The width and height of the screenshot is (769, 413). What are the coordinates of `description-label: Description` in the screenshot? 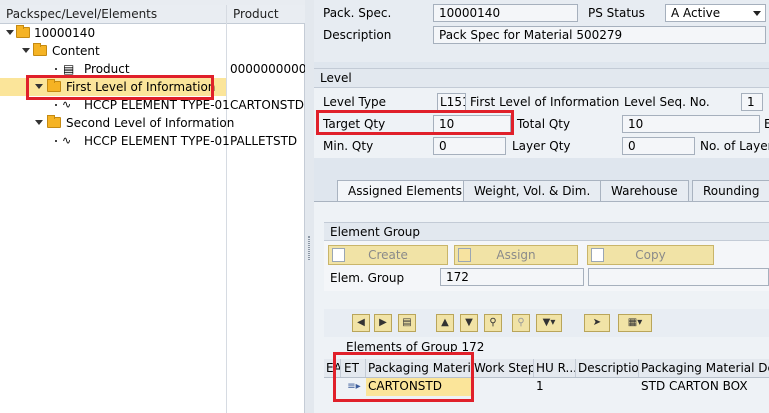 It's located at (357, 35).